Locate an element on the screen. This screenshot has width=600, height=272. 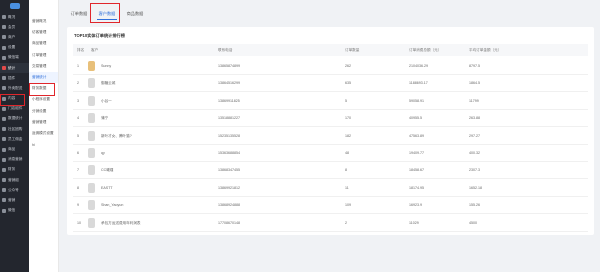
sub-menu-item: 营销管理 is located at coordinates (43, 122).